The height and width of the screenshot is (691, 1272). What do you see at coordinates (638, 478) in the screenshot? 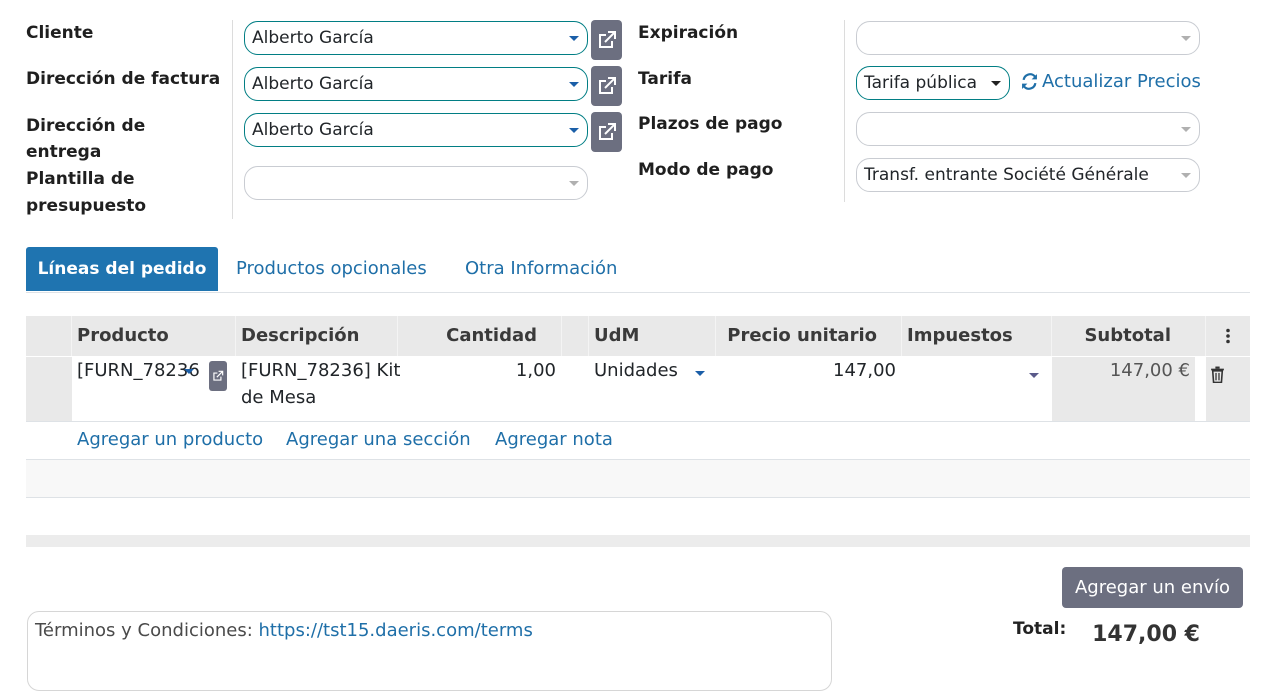
I see `empty-row` at bounding box center [638, 478].